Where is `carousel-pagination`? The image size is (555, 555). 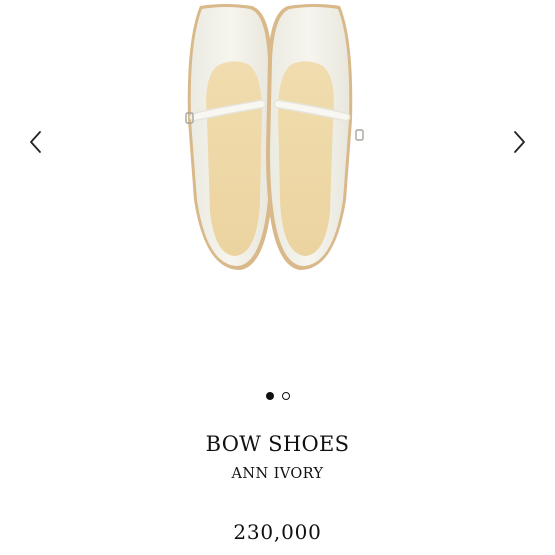 carousel-pagination is located at coordinates (277, 396).